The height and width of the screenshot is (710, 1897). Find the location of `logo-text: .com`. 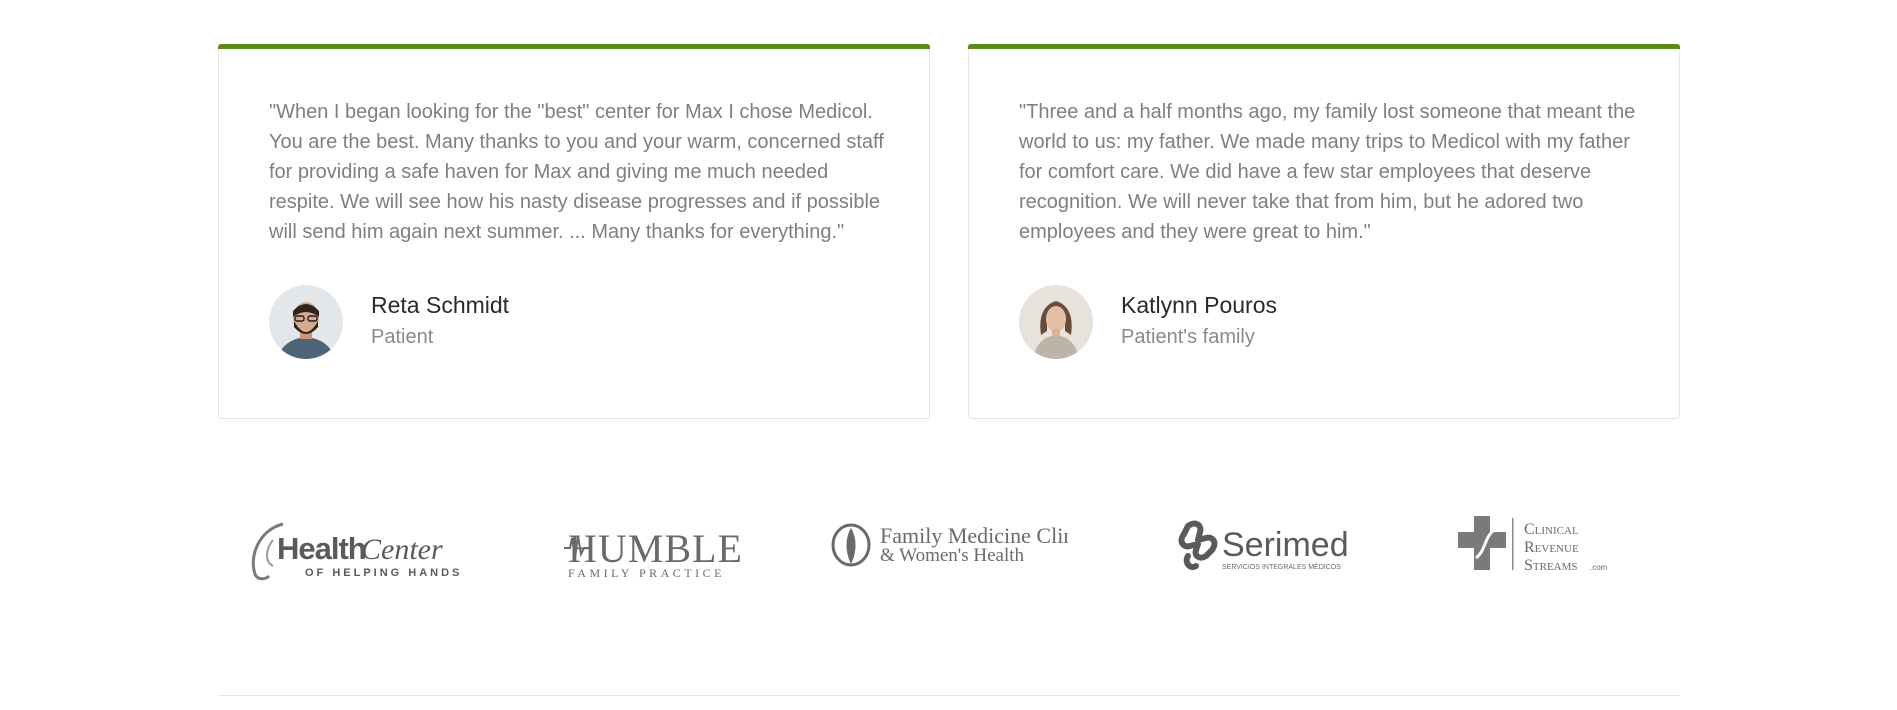

logo-text: .com is located at coordinates (1599, 567).